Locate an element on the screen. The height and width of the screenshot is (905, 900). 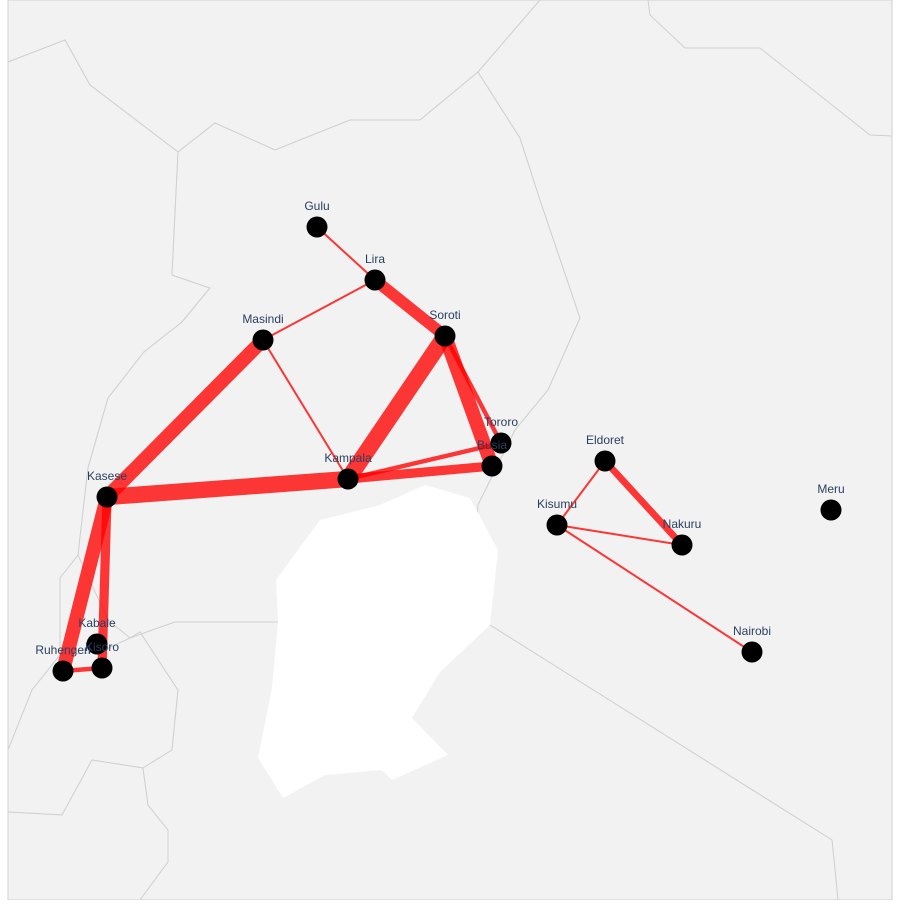
city-marker-busia is located at coordinates (492, 466).